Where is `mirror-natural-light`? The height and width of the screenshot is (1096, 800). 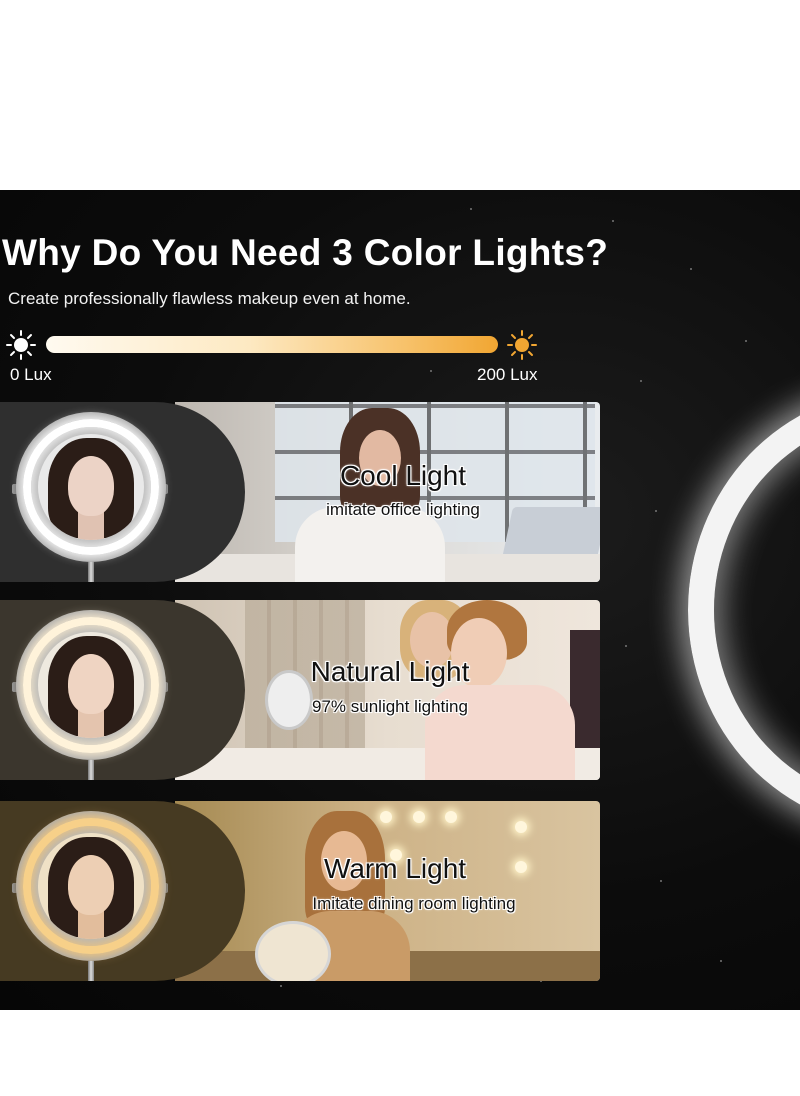
mirror-natural-light is located at coordinates (91, 685).